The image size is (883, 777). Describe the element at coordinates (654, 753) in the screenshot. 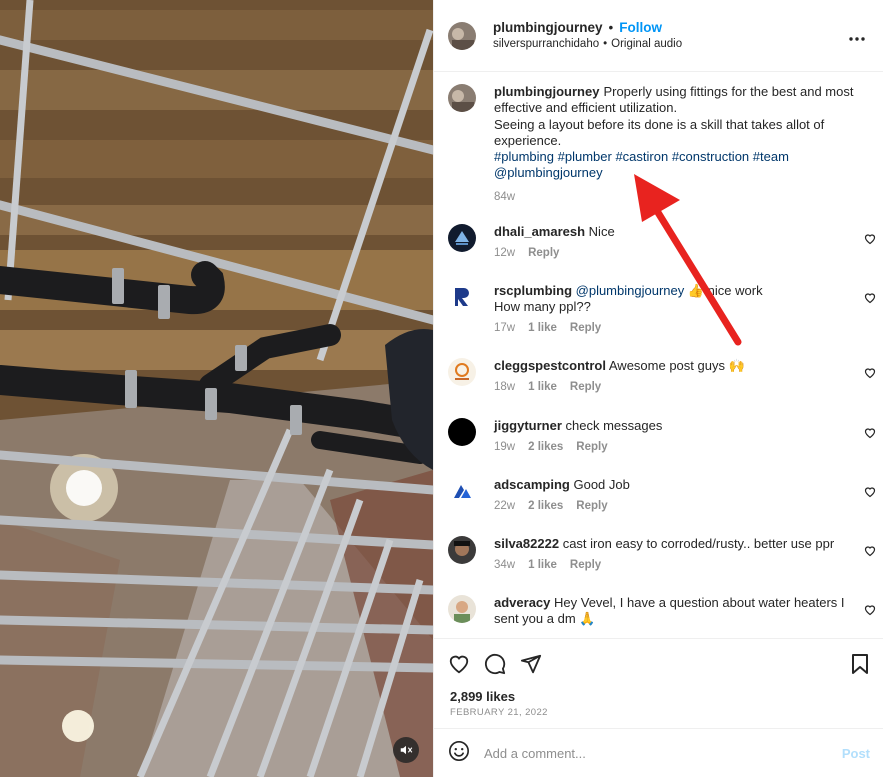

I see `comment-input` at that location.